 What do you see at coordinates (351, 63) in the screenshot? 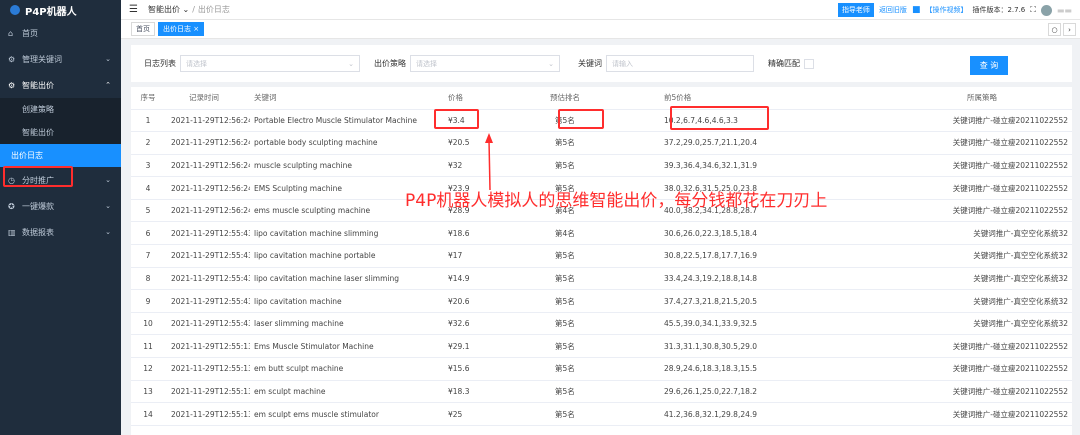
I see `chevron-down-icon: ⌄` at bounding box center [351, 63].